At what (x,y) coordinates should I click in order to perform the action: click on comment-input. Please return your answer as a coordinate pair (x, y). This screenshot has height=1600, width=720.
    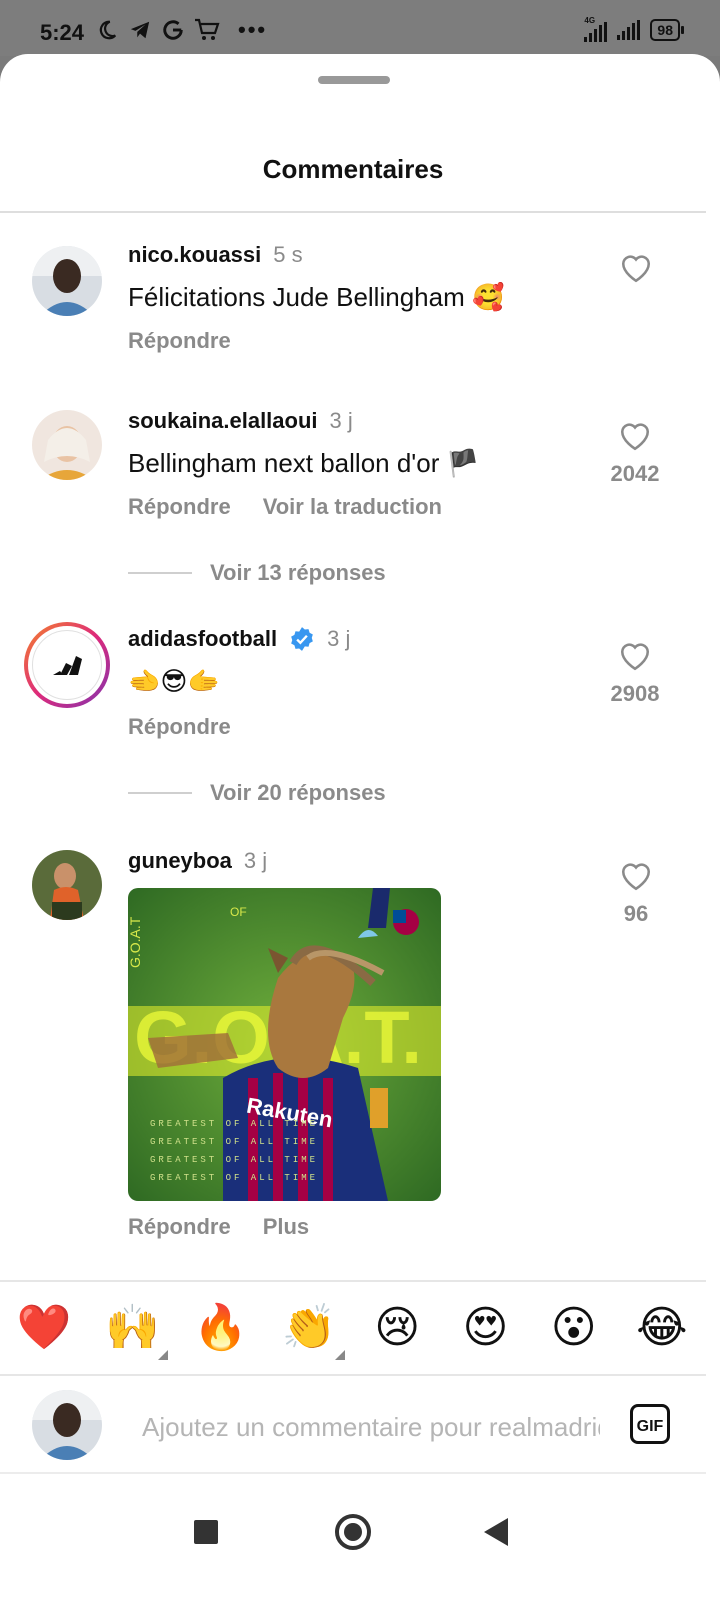
    Looking at the image, I should click on (371, 1427).